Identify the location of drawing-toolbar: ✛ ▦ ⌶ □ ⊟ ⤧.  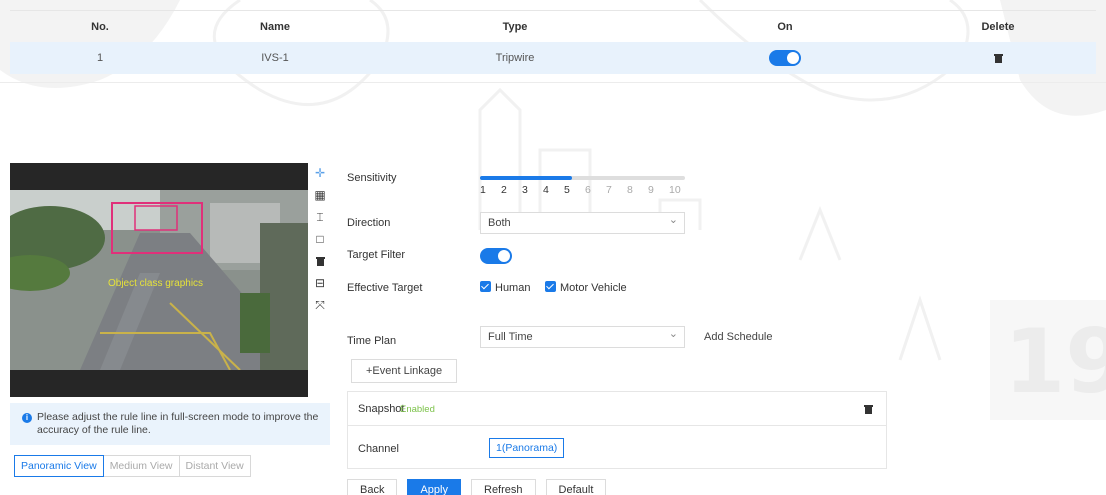
(320, 240).